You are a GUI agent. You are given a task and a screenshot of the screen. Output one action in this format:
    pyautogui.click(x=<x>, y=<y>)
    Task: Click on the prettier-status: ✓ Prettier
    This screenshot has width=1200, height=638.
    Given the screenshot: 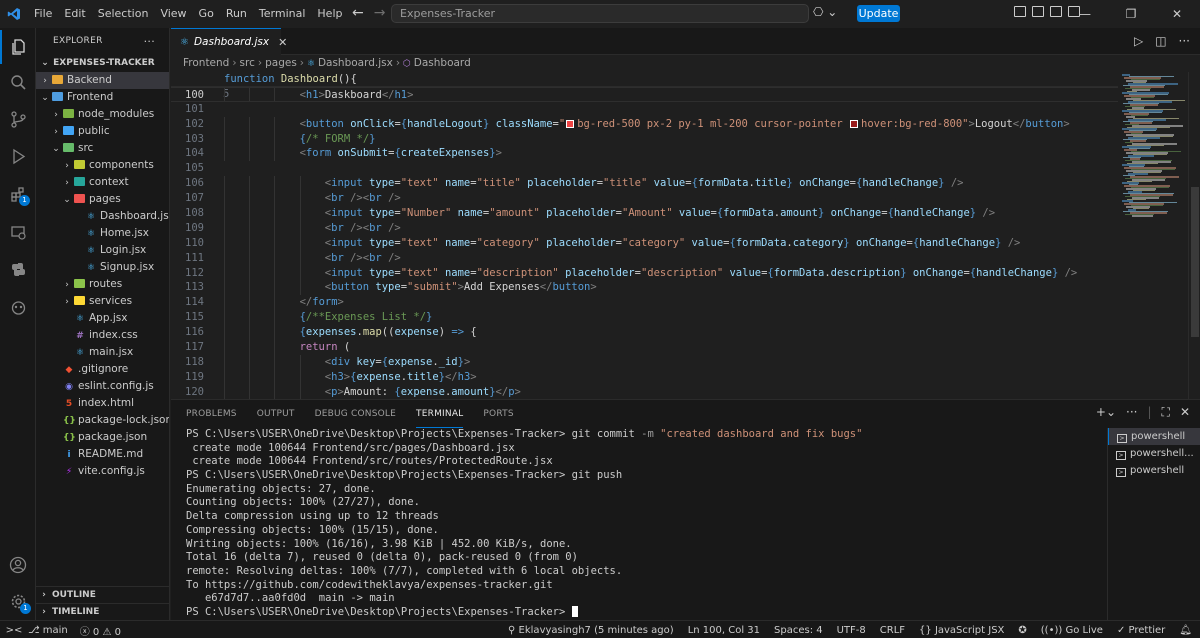 What is the action you would take?
    pyautogui.click(x=1141, y=630)
    